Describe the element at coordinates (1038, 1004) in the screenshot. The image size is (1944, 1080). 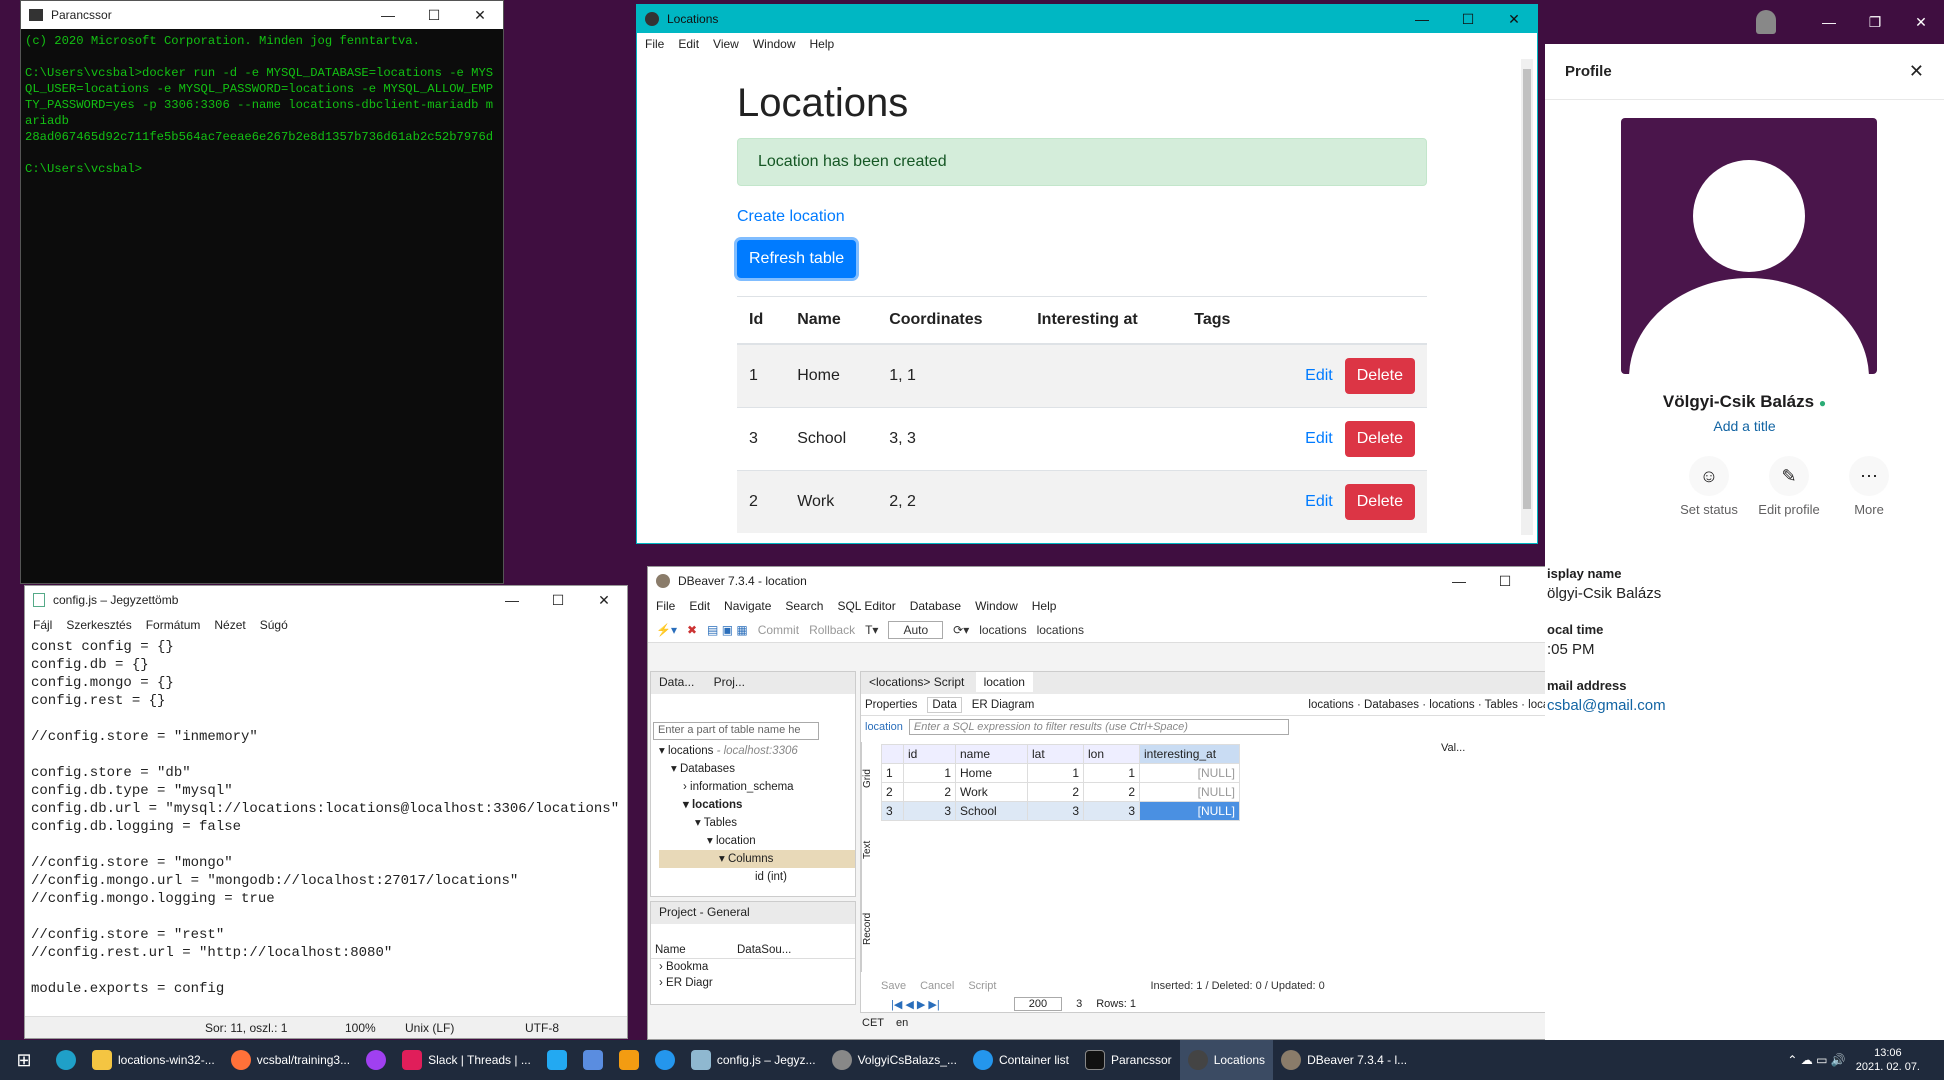
I see `fetch-size-input: 200` at that location.